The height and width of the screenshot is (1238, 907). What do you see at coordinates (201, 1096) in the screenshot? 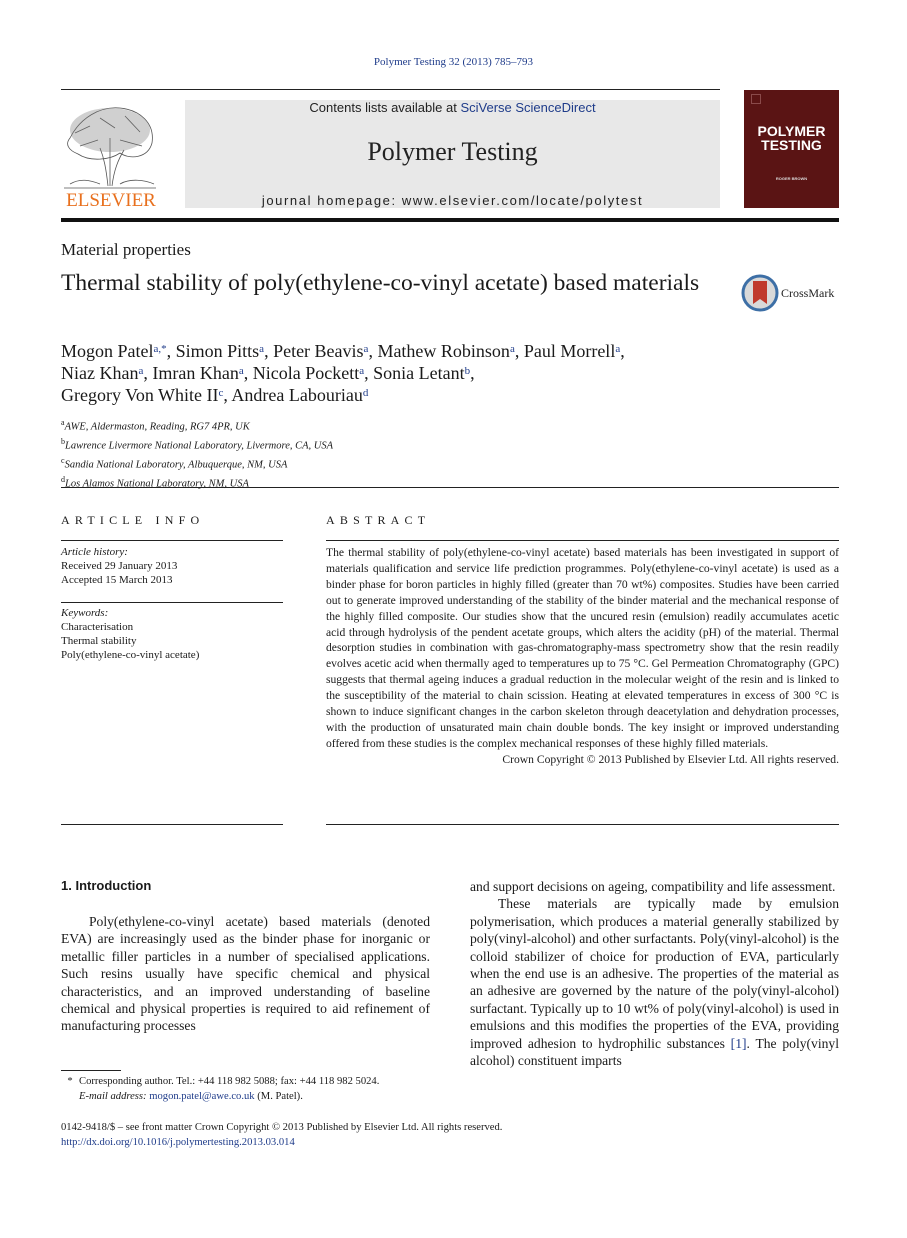
I see `email-link: mogon.patel@awe.co.uk` at bounding box center [201, 1096].